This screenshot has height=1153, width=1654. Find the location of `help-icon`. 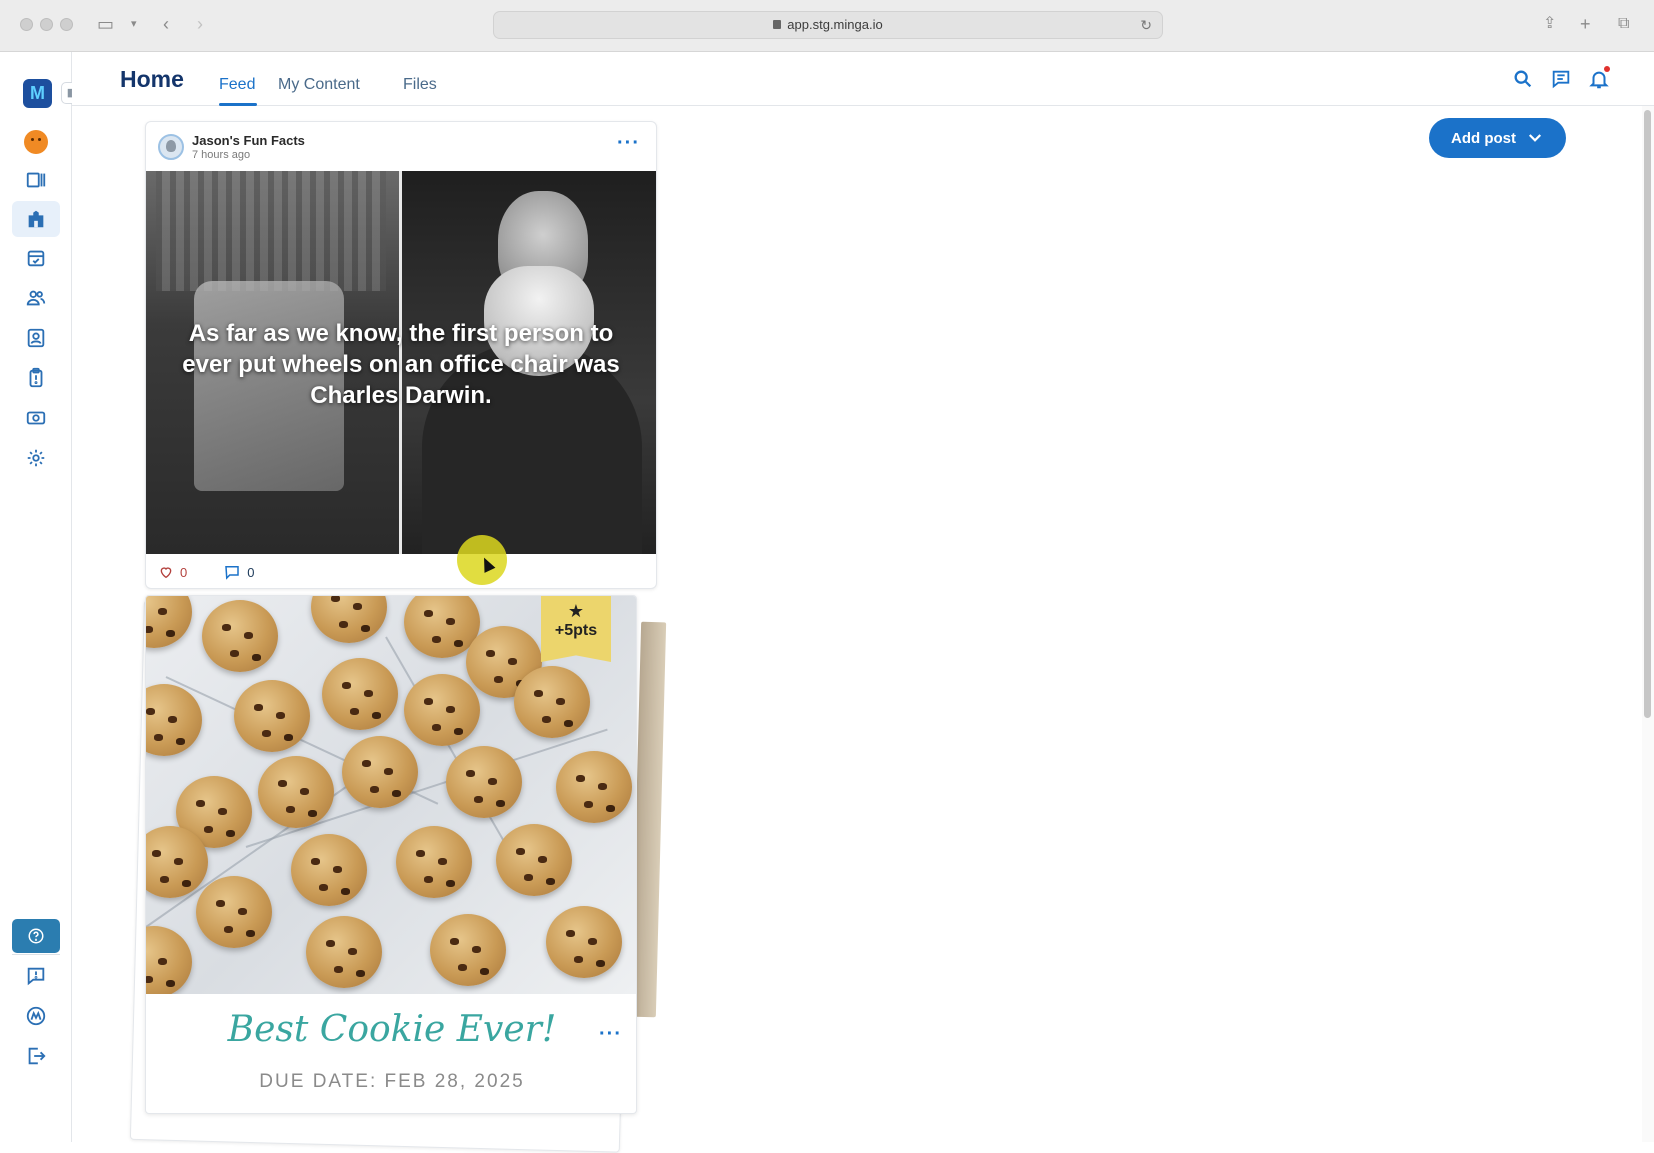

help-icon is located at coordinates (36, 936).